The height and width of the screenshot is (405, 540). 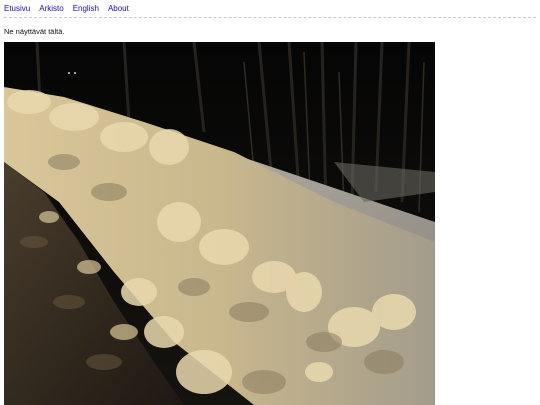 What do you see at coordinates (270, 17) in the screenshot?
I see `header-divider` at bounding box center [270, 17].